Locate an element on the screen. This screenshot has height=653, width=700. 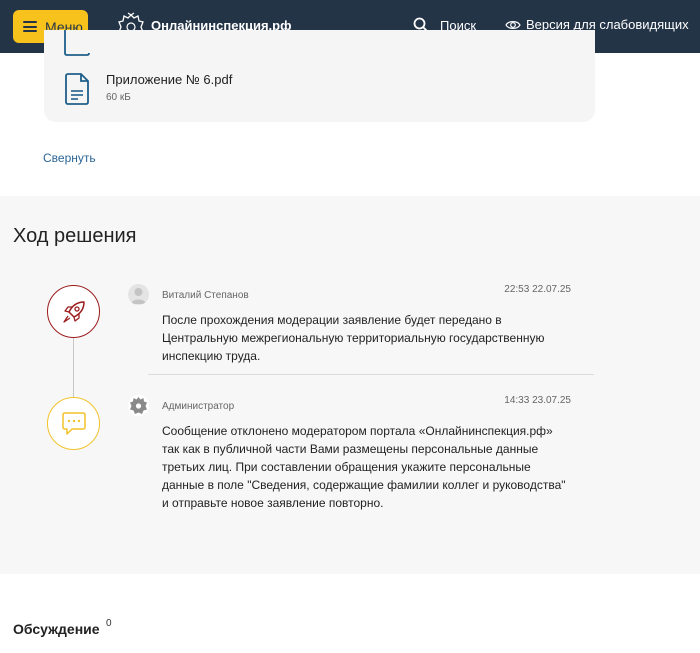
entry-time: 22:53 22.07.25 is located at coordinates (537, 289).